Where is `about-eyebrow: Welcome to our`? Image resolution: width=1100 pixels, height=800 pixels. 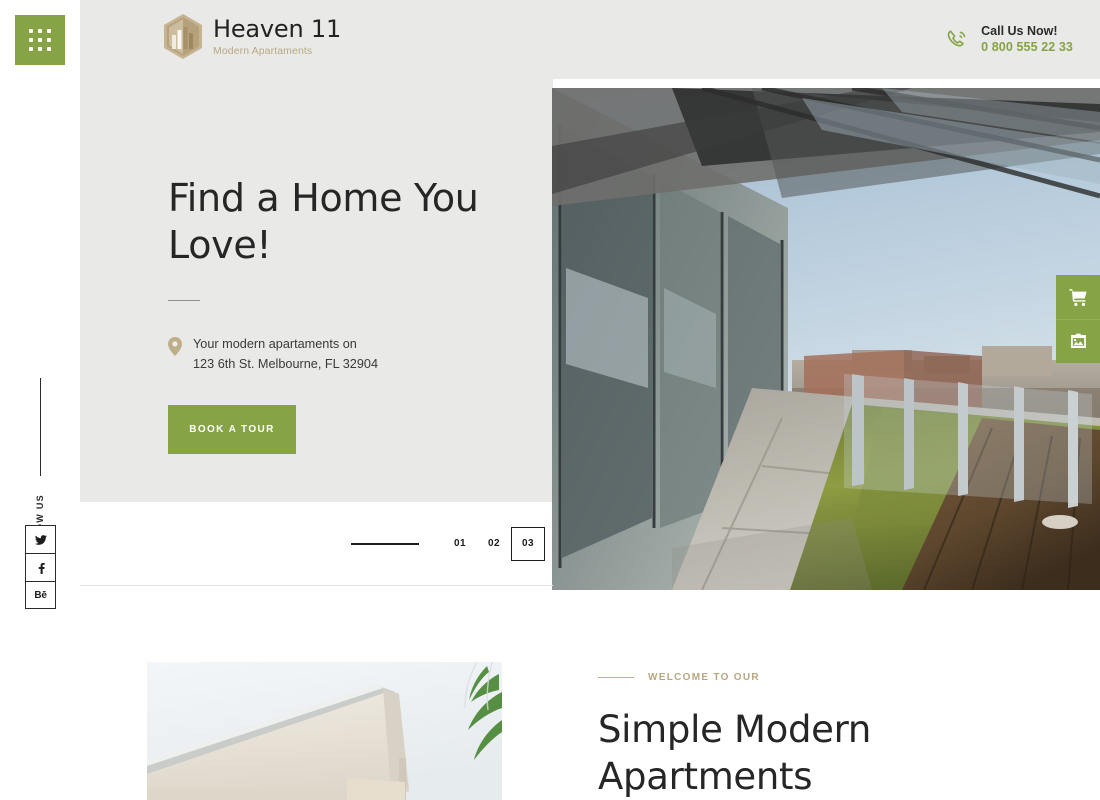
about-eyebrow: Welcome to our is located at coordinates (833, 677).